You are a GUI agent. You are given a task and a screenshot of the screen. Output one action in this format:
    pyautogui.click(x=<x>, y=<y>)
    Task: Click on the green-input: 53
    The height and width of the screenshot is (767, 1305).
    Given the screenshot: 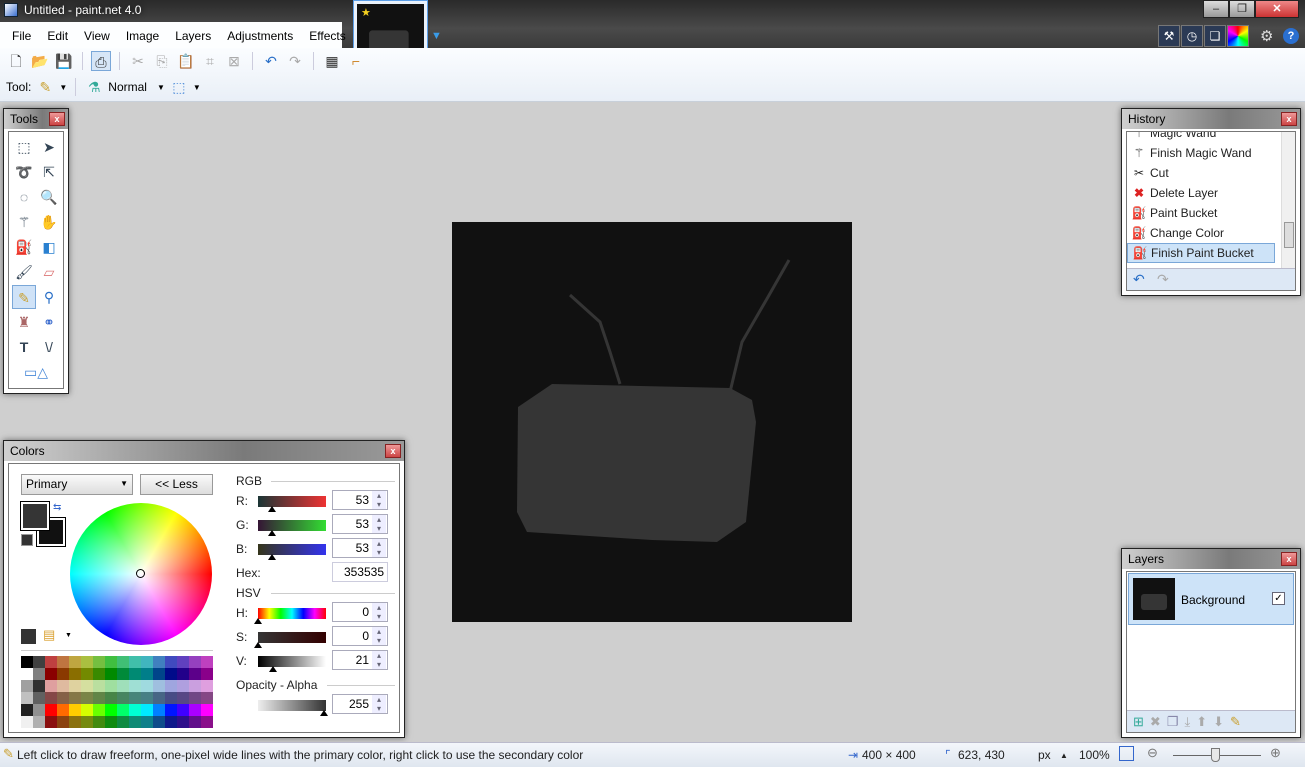 What is the action you would take?
    pyautogui.click(x=360, y=524)
    